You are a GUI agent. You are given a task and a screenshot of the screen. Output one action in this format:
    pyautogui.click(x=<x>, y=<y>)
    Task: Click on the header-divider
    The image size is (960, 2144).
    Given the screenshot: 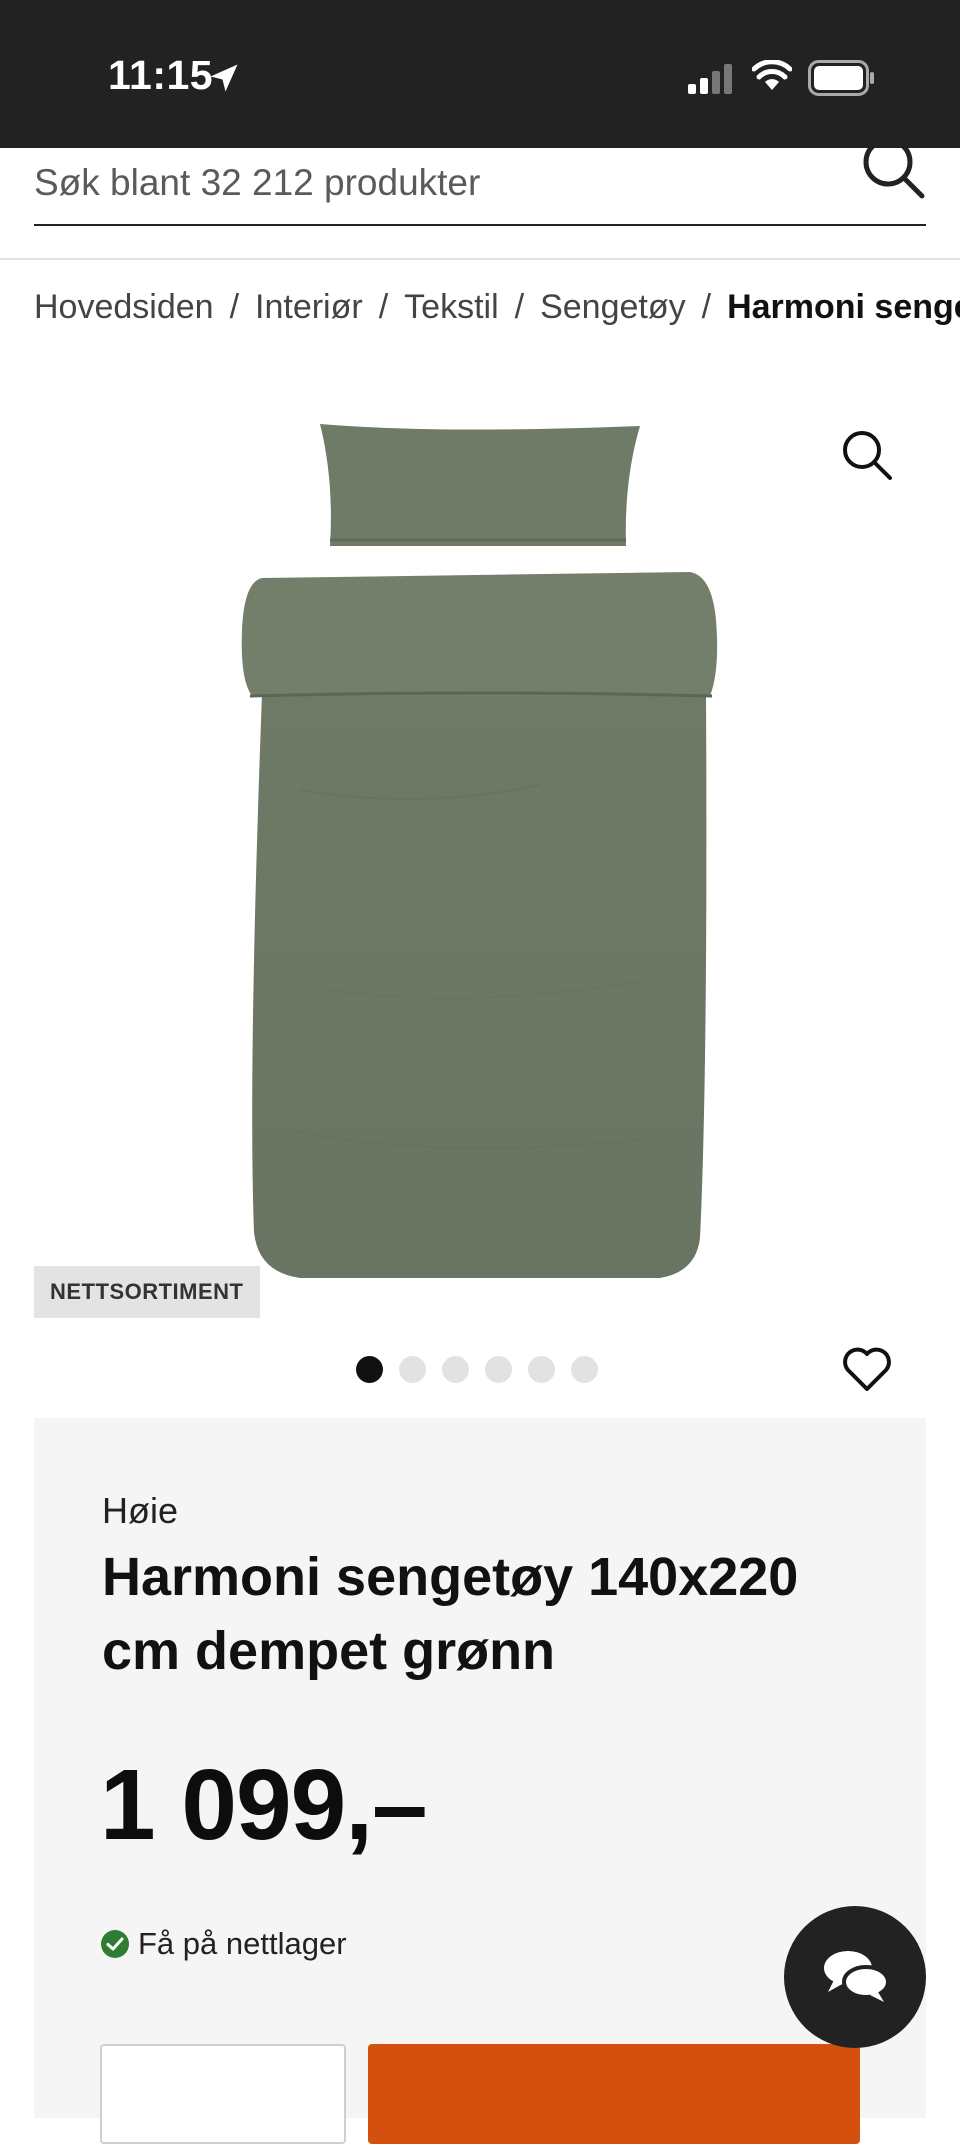 What is the action you would take?
    pyautogui.click(x=480, y=259)
    